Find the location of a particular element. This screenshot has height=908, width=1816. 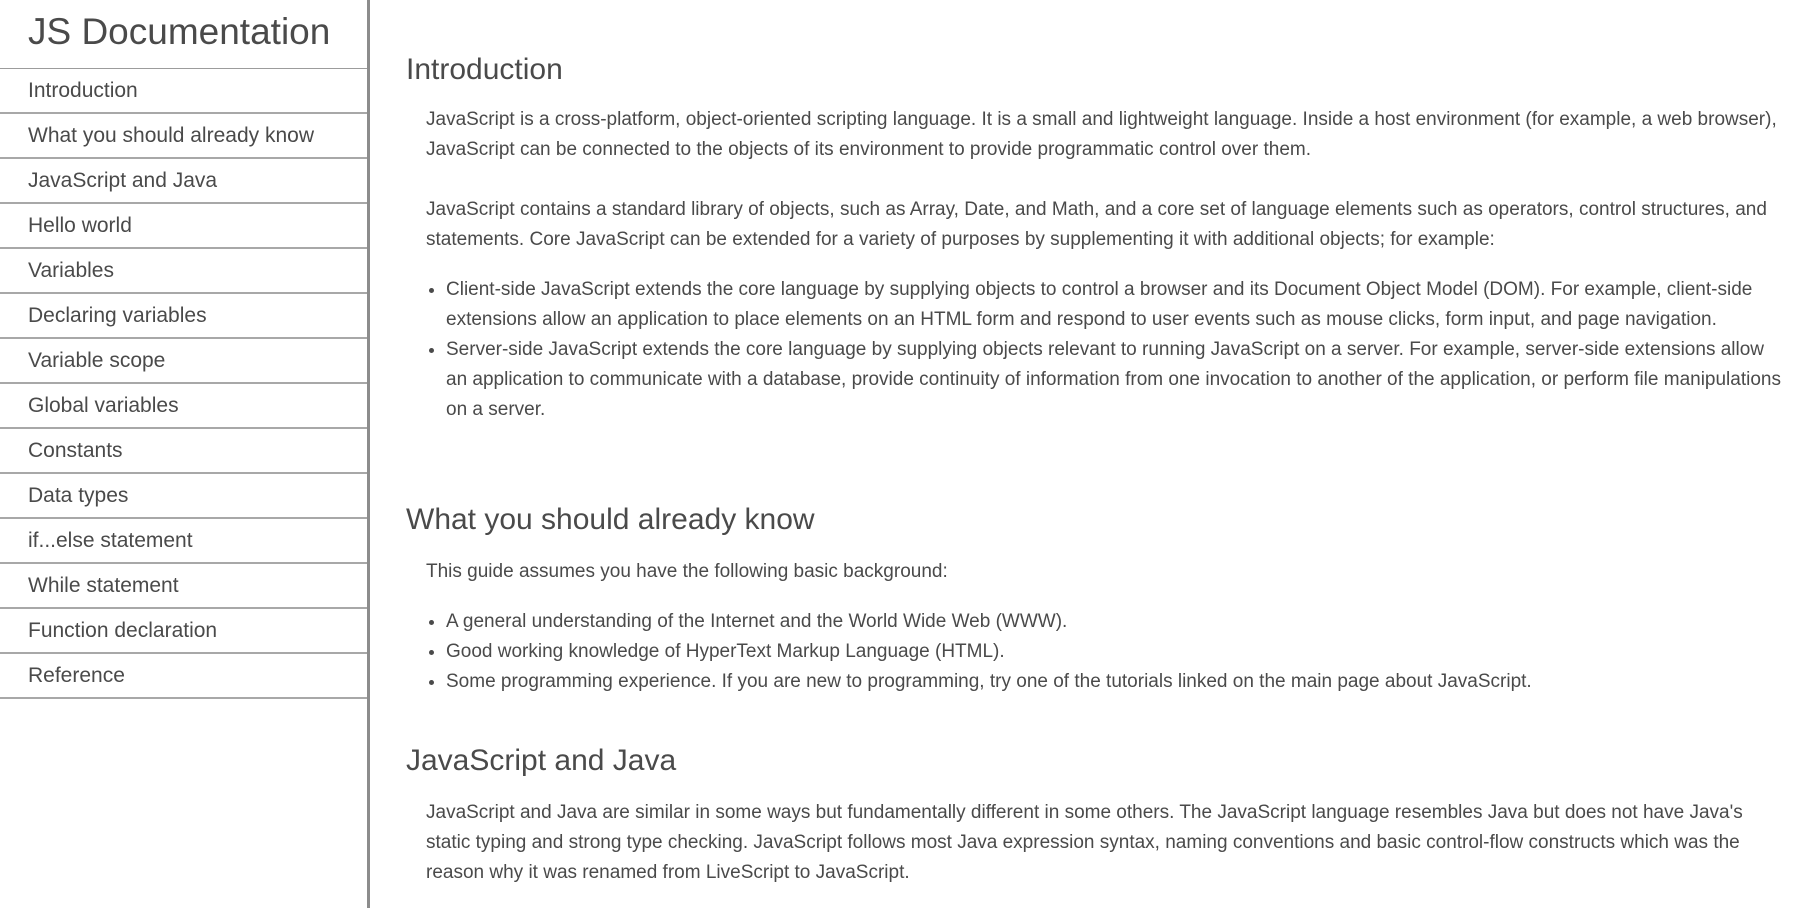

nav-link-what-you-should-already-know: What you should already know is located at coordinates (183, 136).